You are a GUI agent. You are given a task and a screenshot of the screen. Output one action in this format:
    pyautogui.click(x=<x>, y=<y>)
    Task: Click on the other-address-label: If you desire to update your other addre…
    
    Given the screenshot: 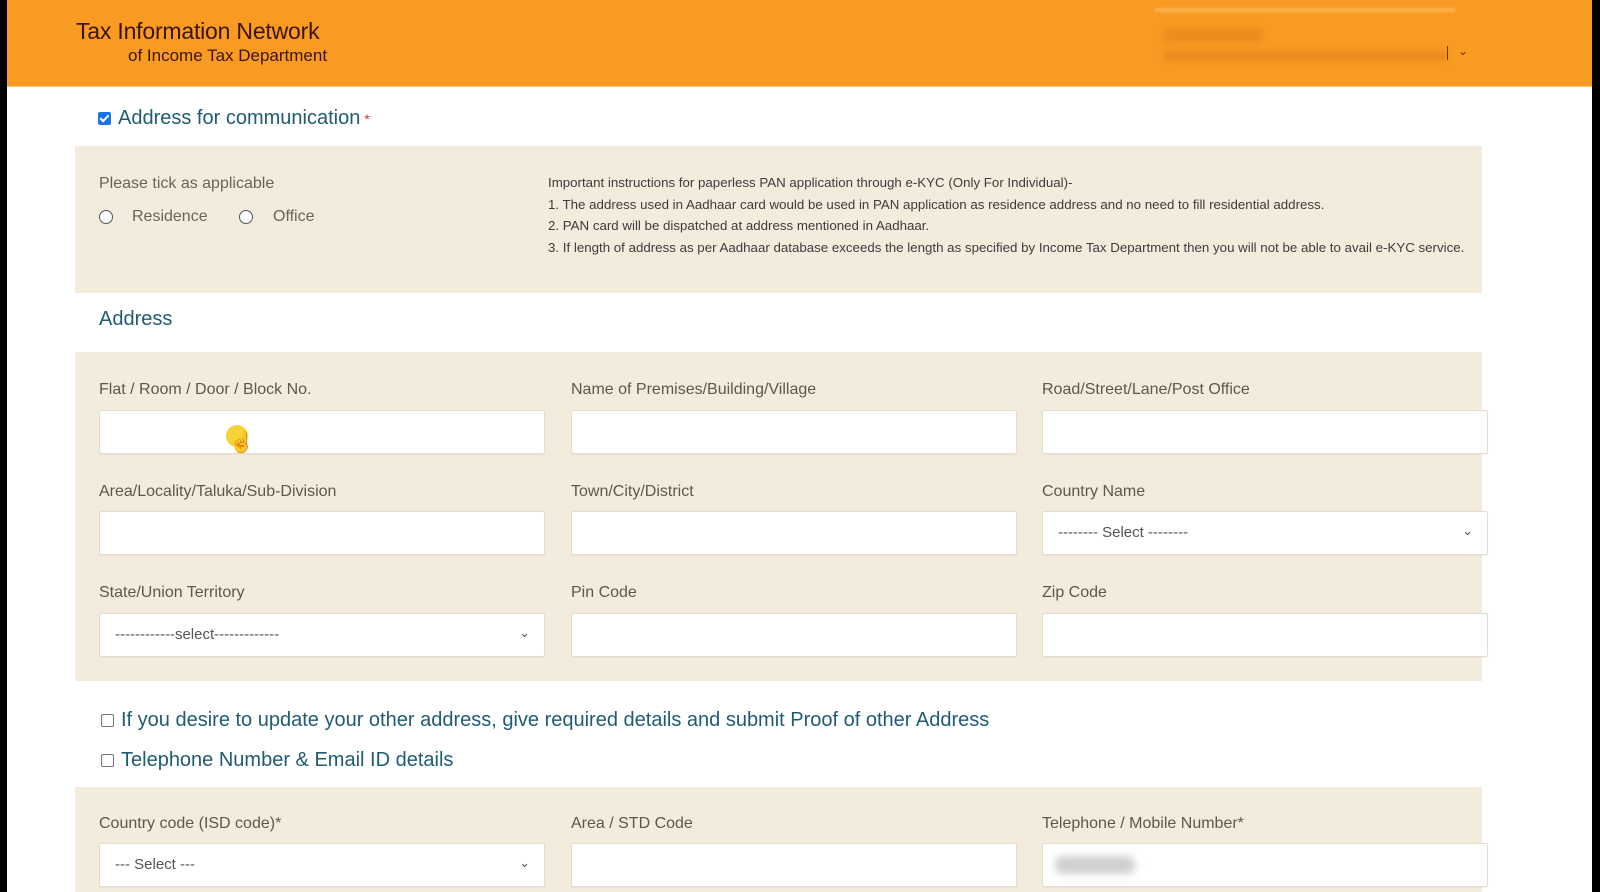 What is the action you would take?
    pyautogui.click(x=555, y=720)
    